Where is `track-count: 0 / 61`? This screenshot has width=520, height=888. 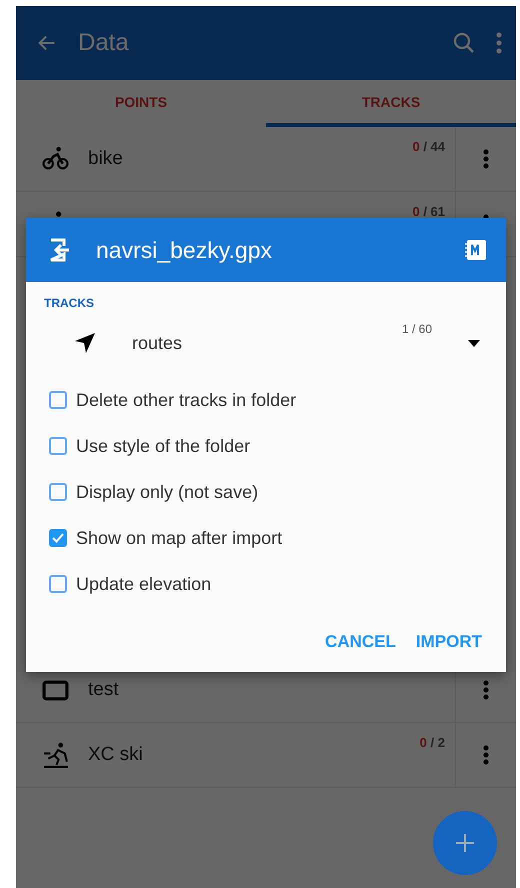 track-count: 0 / 61 is located at coordinates (429, 211).